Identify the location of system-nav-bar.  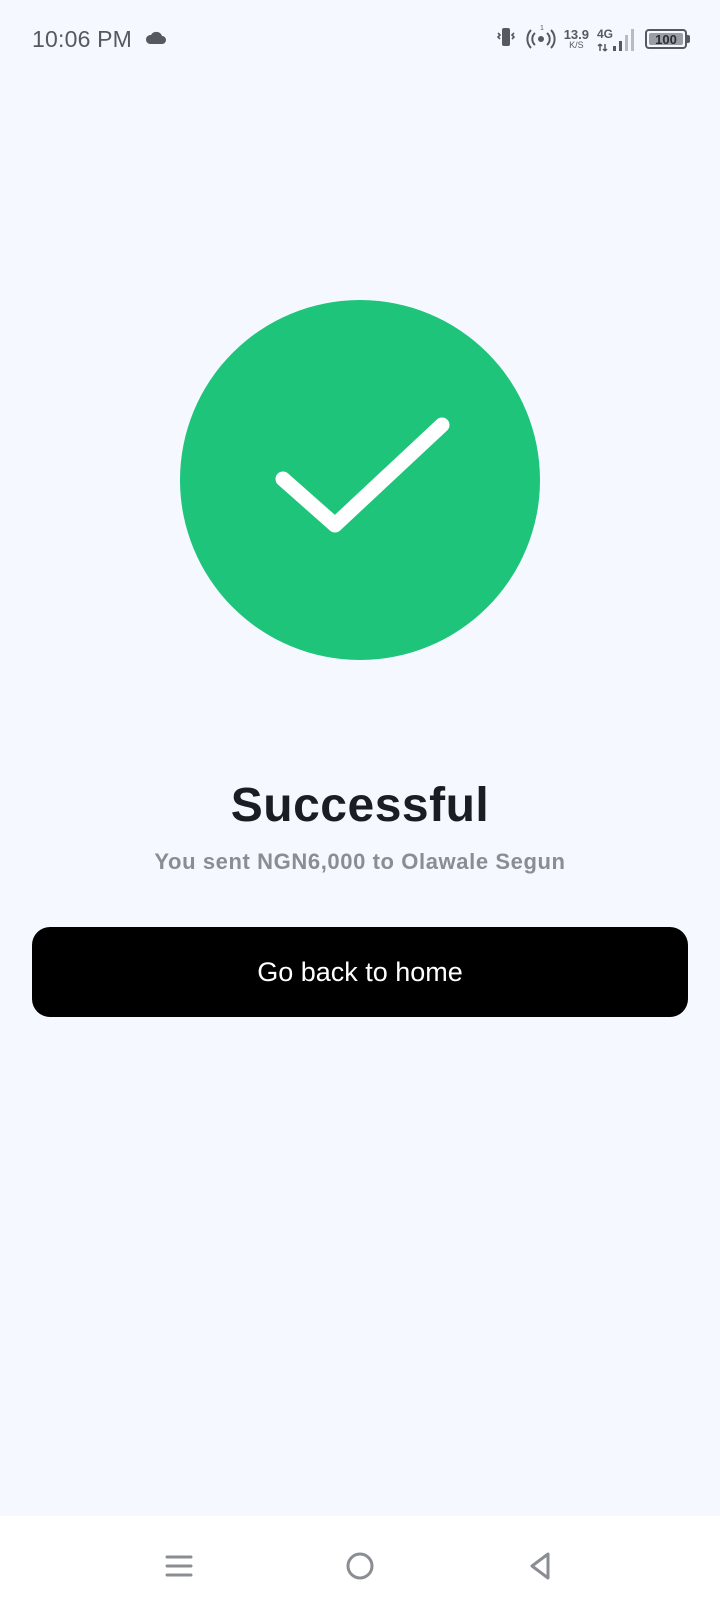
(360, 1564).